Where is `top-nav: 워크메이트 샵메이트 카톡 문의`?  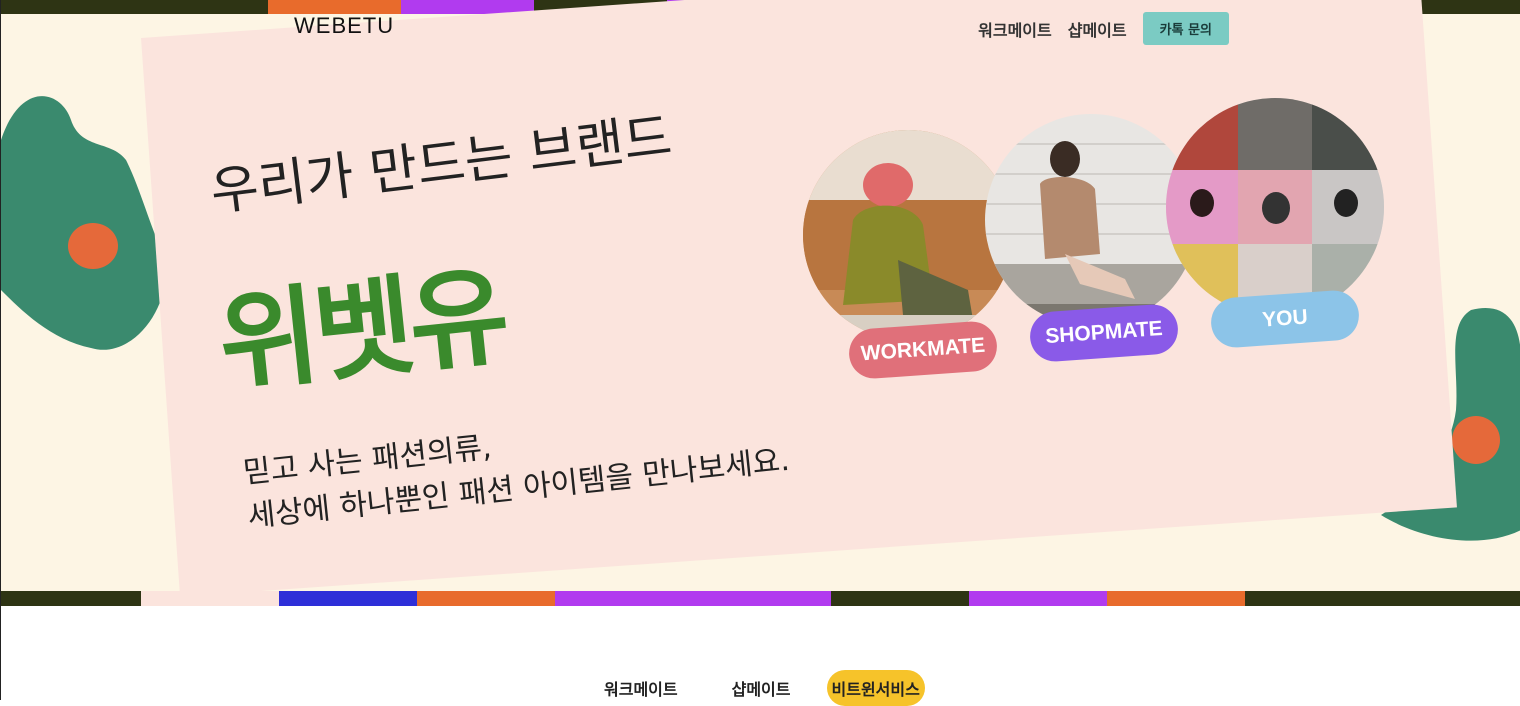
top-nav: 워크메이트 샵메이트 카톡 문의 is located at coordinates (1103, 28).